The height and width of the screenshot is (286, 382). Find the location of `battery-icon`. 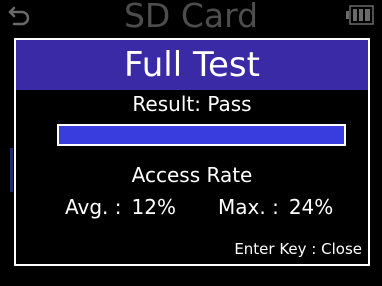

battery-icon is located at coordinates (360, 15).